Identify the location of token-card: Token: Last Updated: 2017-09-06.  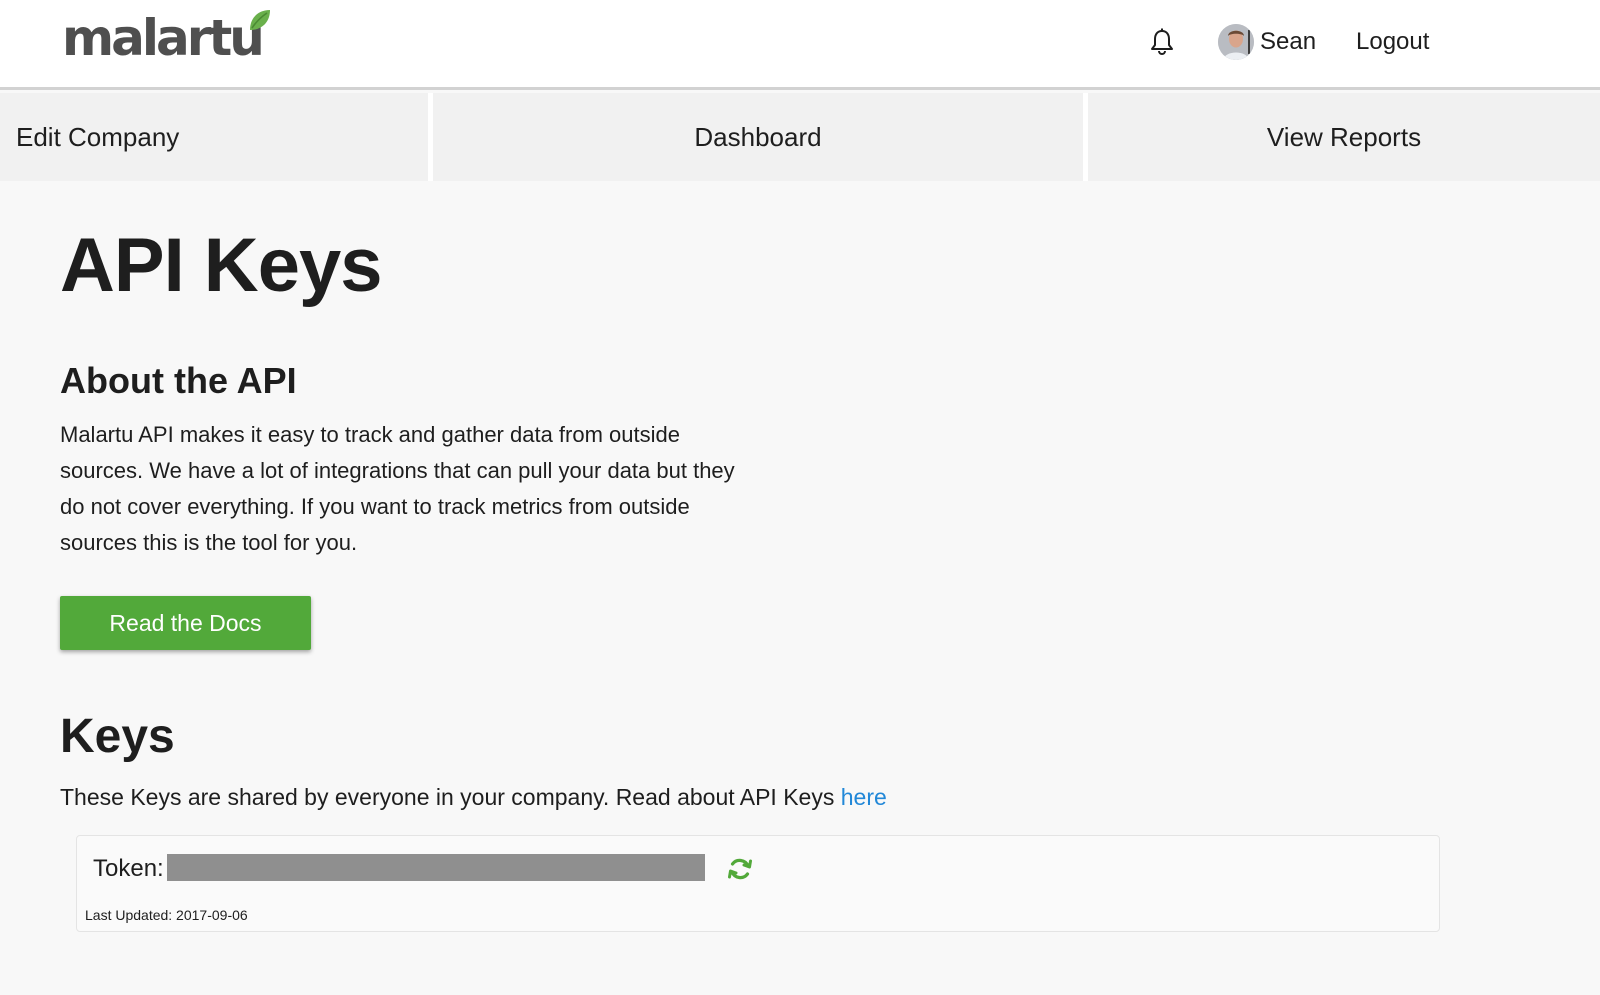
(758, 883).